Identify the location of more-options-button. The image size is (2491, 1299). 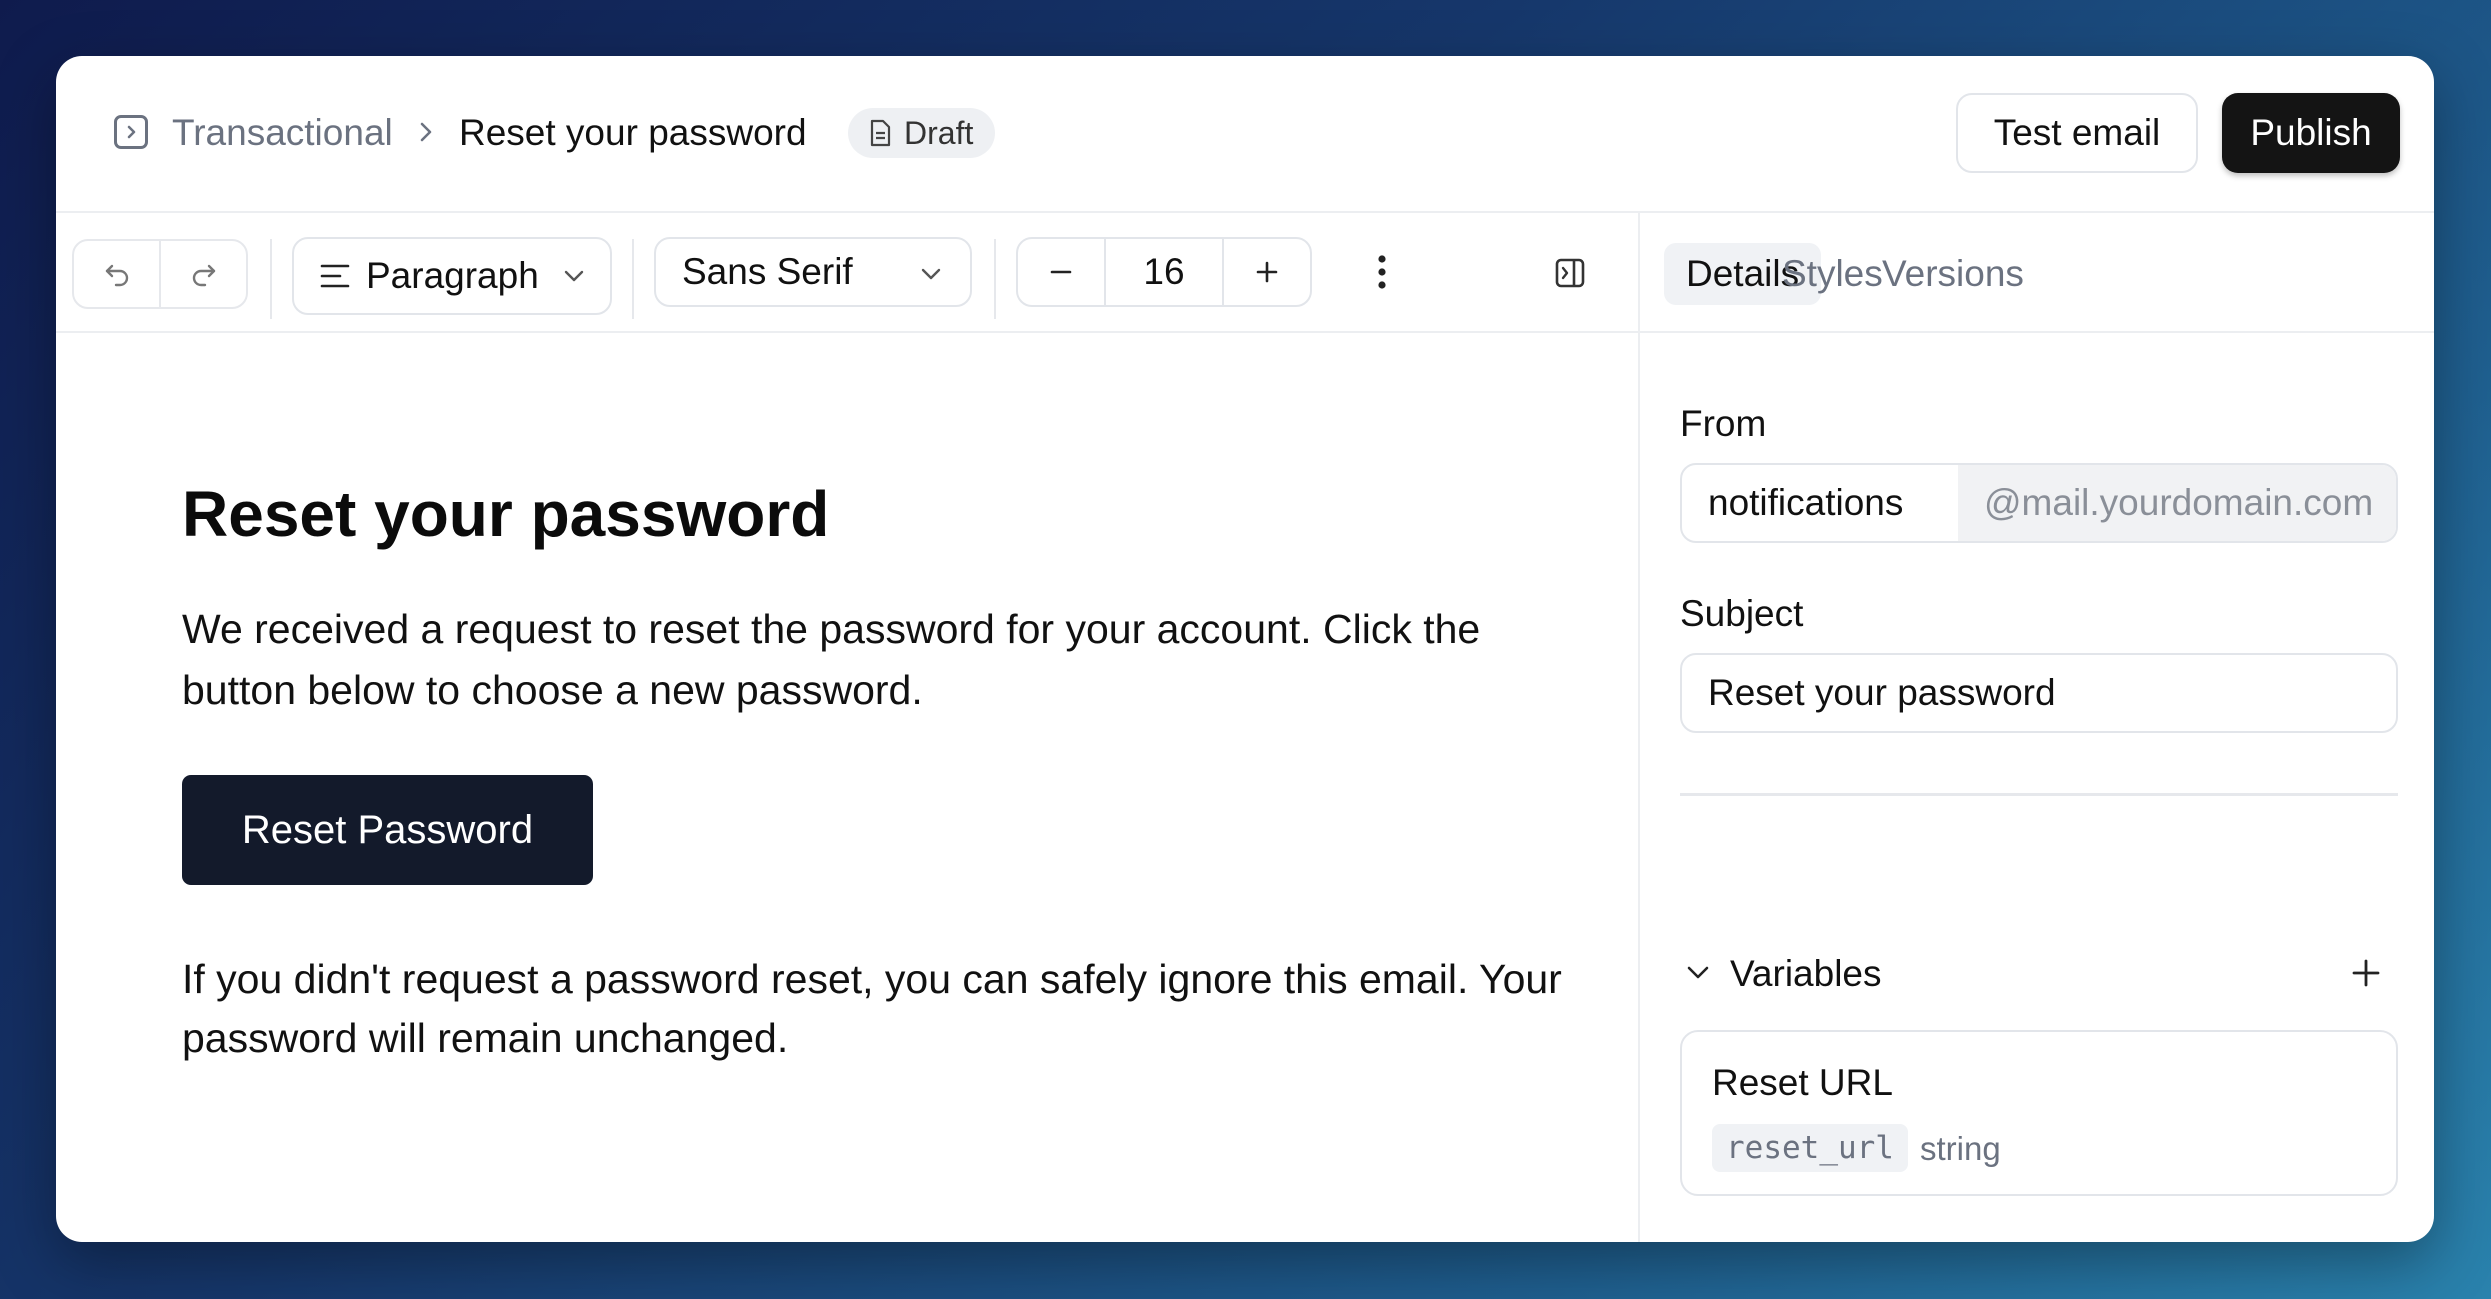
(1382, 272).